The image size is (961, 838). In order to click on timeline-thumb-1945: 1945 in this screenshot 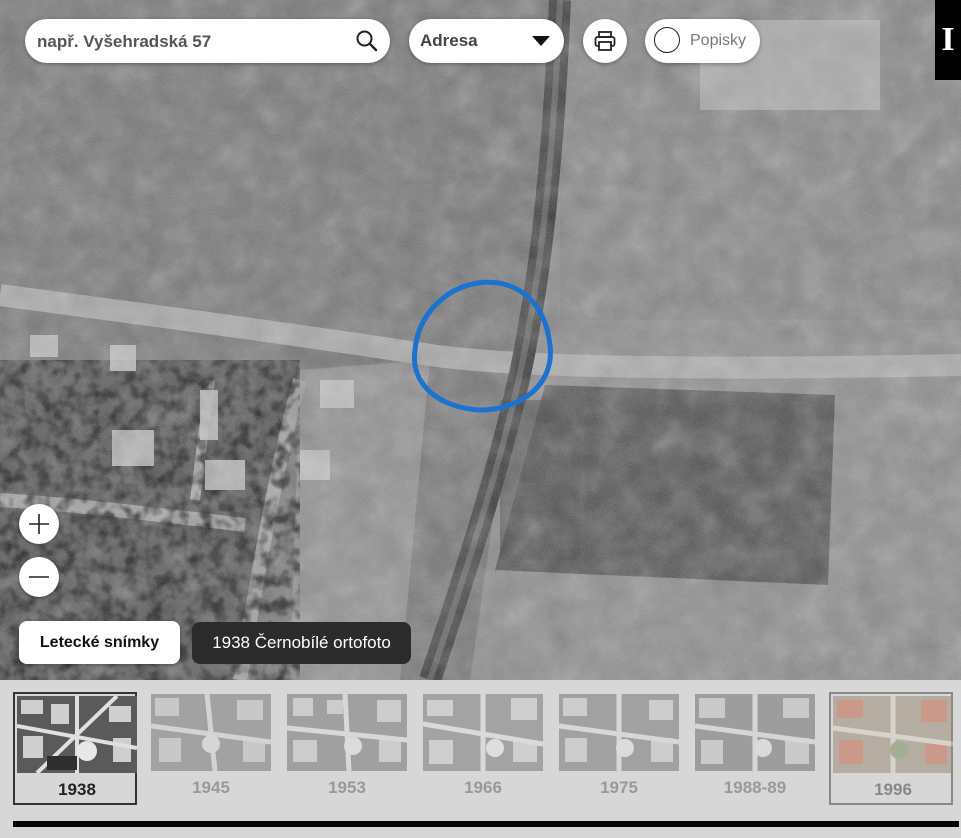, I will do `click(211, 748)`.